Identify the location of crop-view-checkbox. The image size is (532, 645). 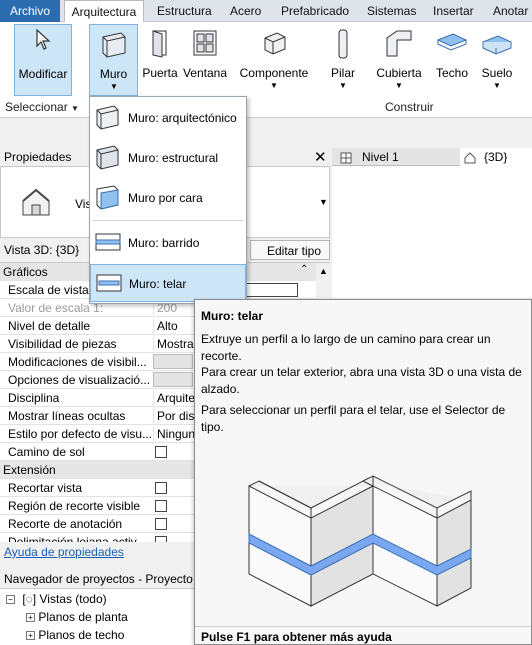
(161, 488).